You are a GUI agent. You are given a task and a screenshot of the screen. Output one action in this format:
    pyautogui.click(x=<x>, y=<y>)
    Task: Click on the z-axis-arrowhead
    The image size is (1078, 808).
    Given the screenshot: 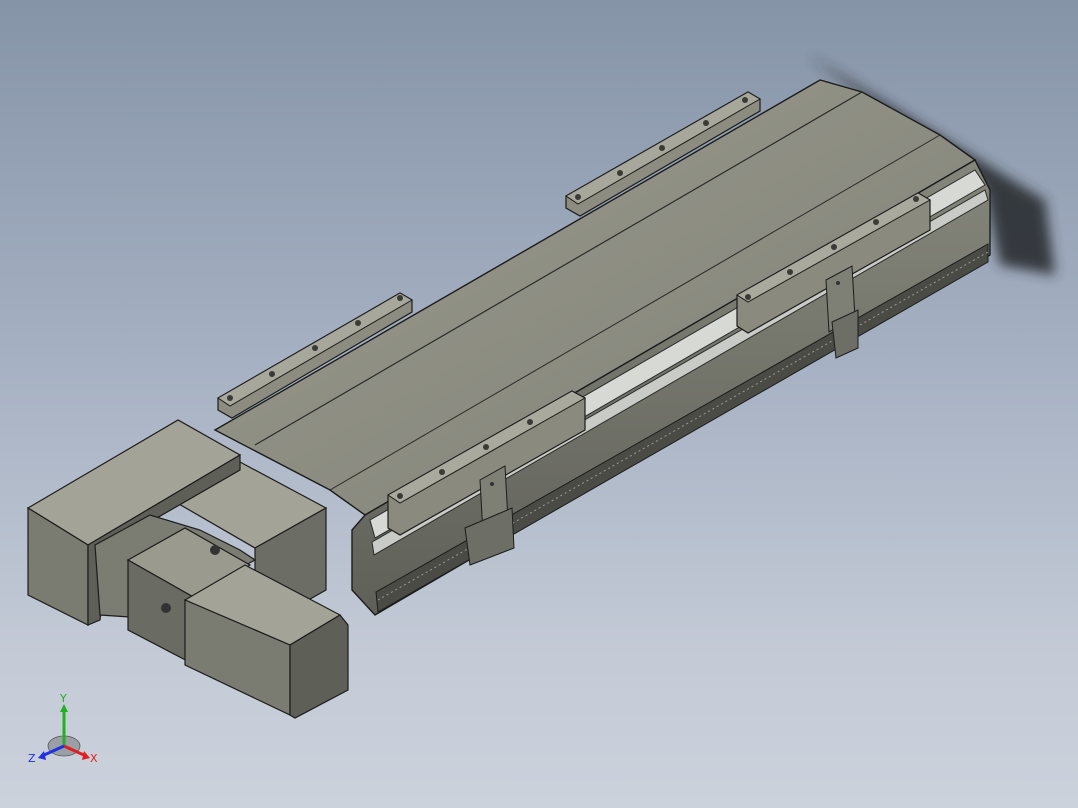 What is the action you would take?
    pyautogui.click(x=42, y=755)
    